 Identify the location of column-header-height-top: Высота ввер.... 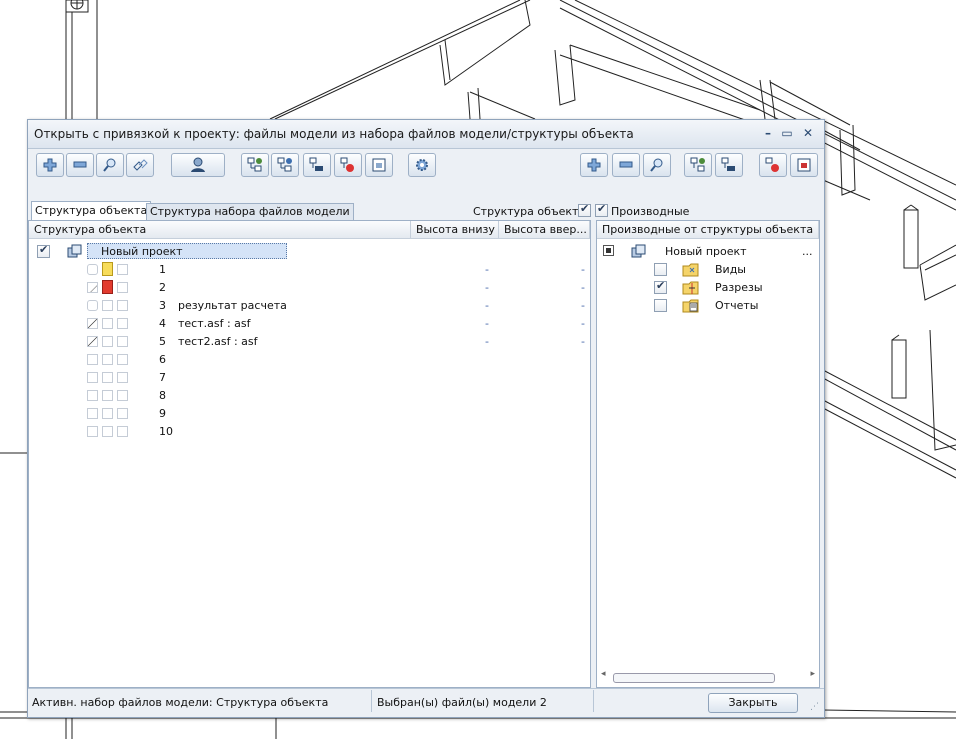
(544, 230).